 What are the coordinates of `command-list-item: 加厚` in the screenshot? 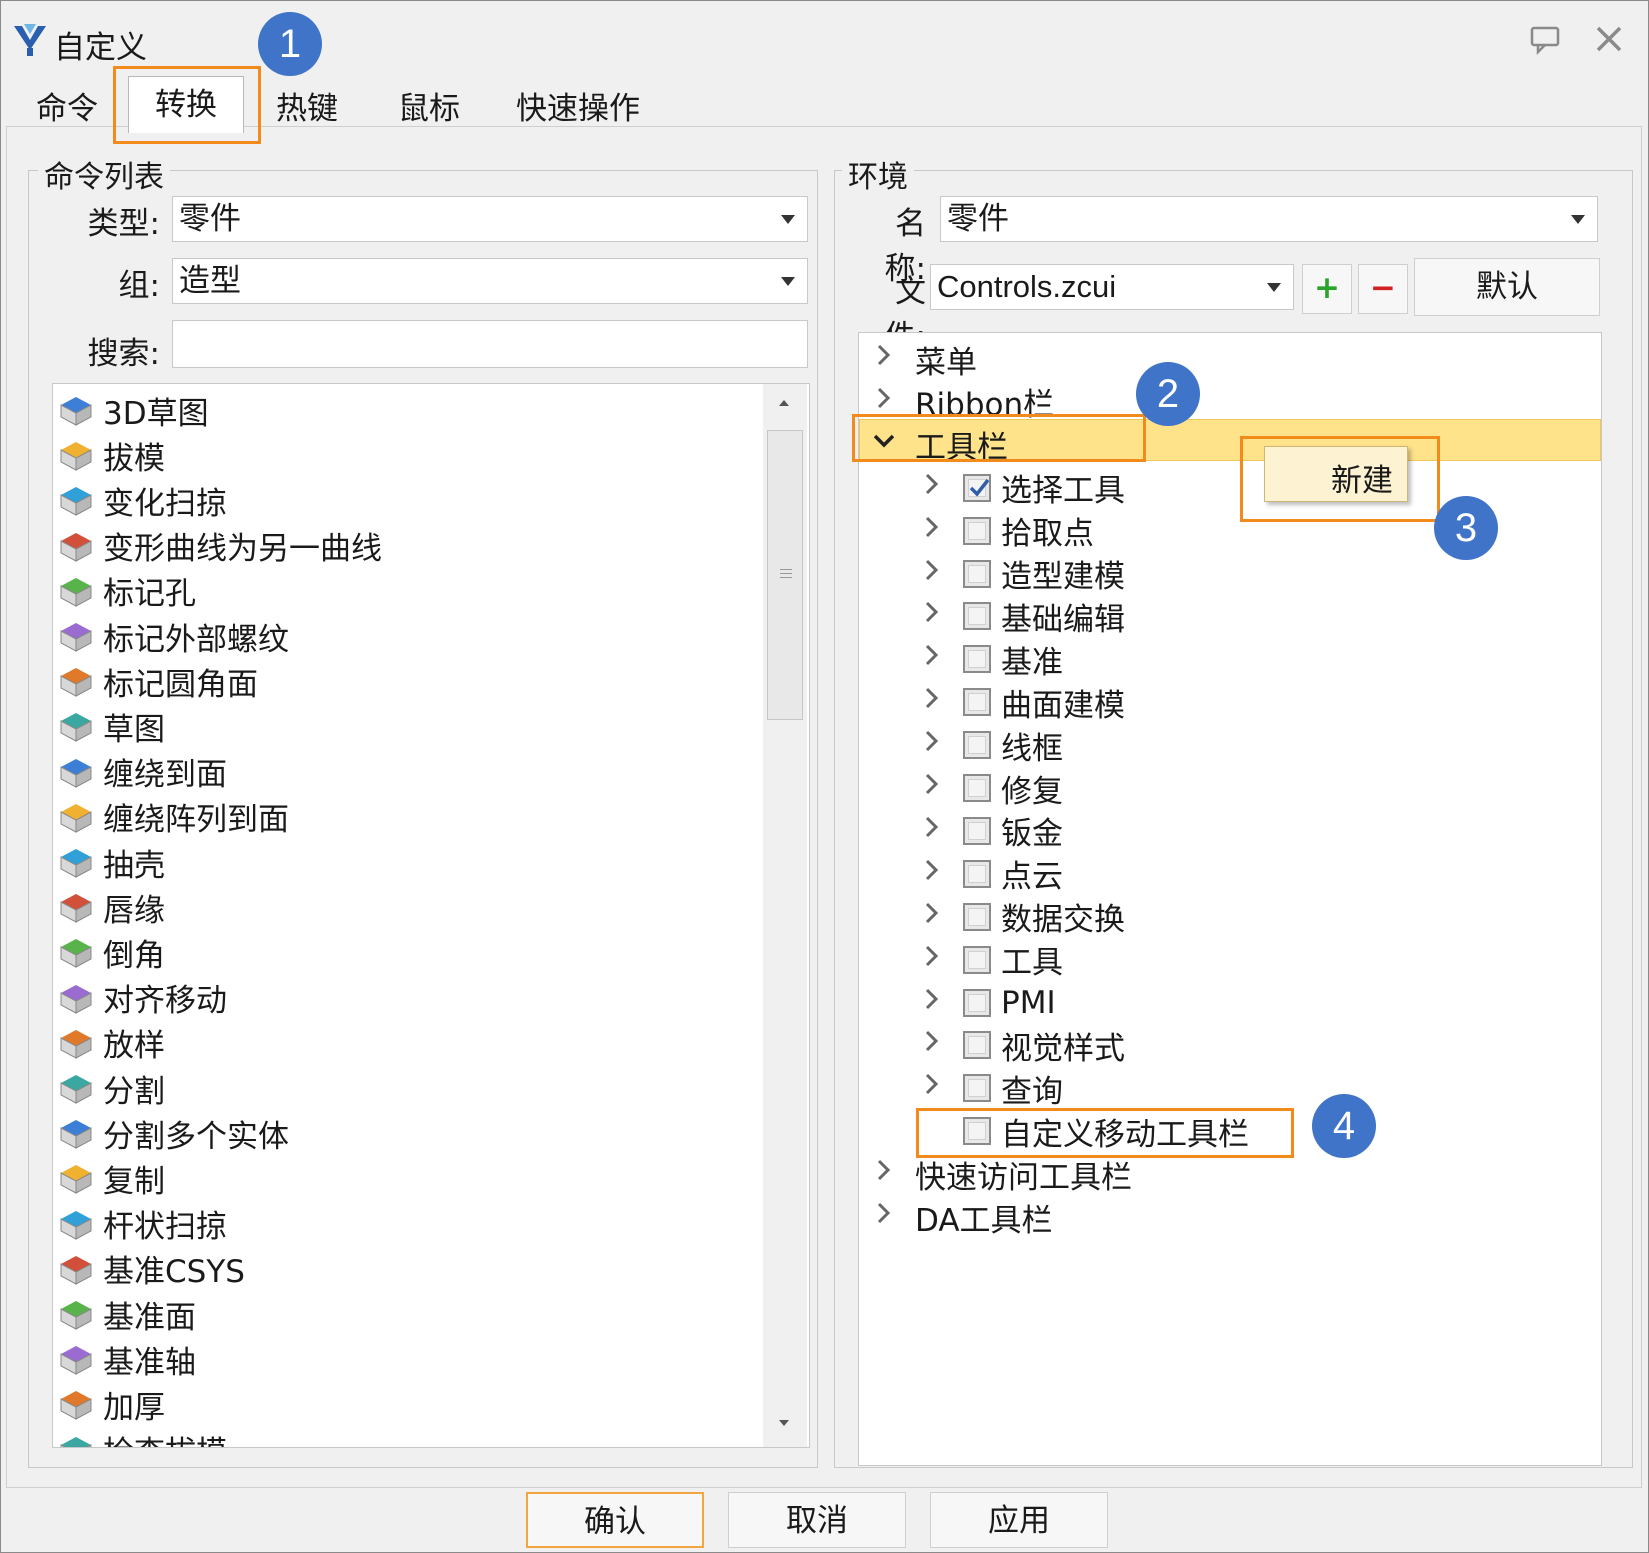 It's located at (111, 1404).